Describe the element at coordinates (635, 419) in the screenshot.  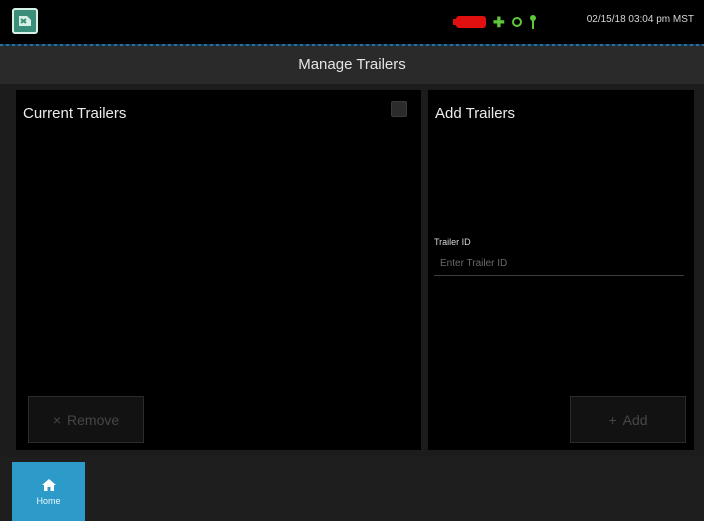
I see `add-button-label: Add` at that location.